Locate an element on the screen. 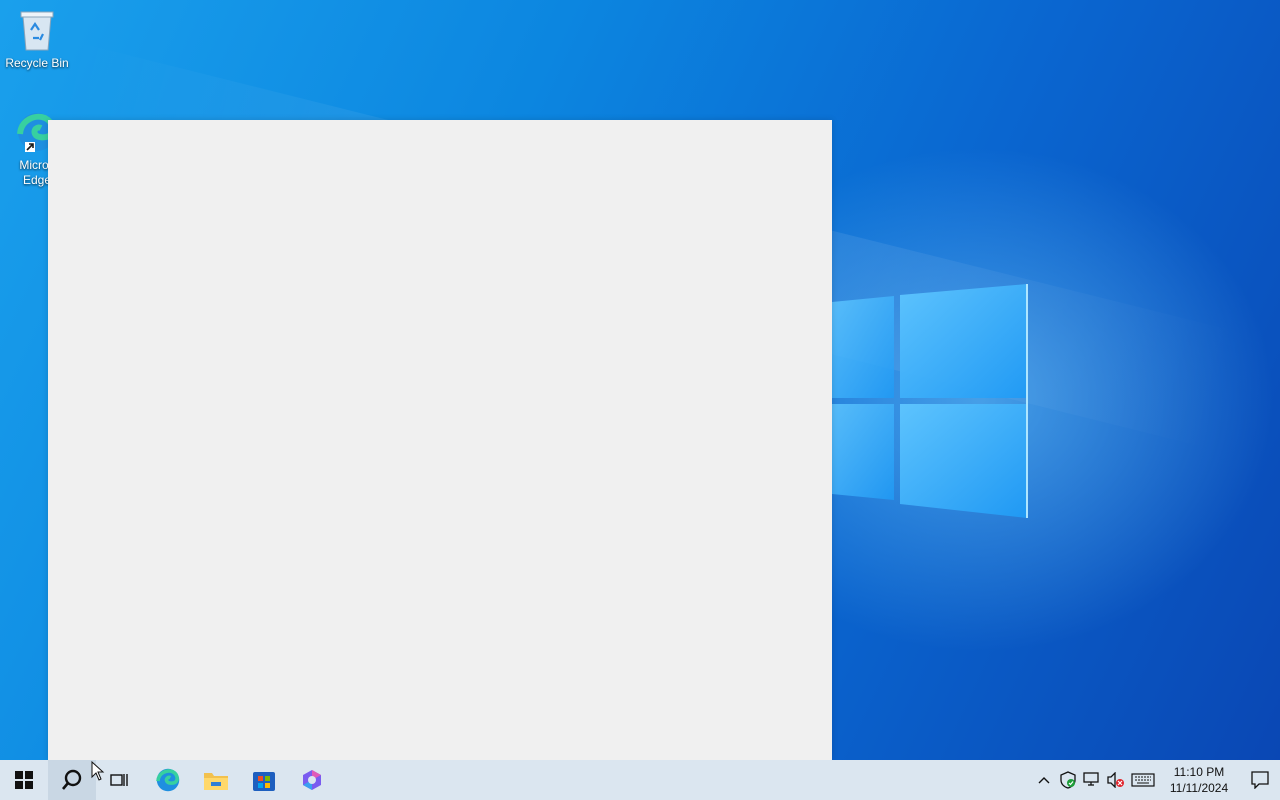 The image size is (1280, 800). network-icon is located at coordinates (1091, 779).